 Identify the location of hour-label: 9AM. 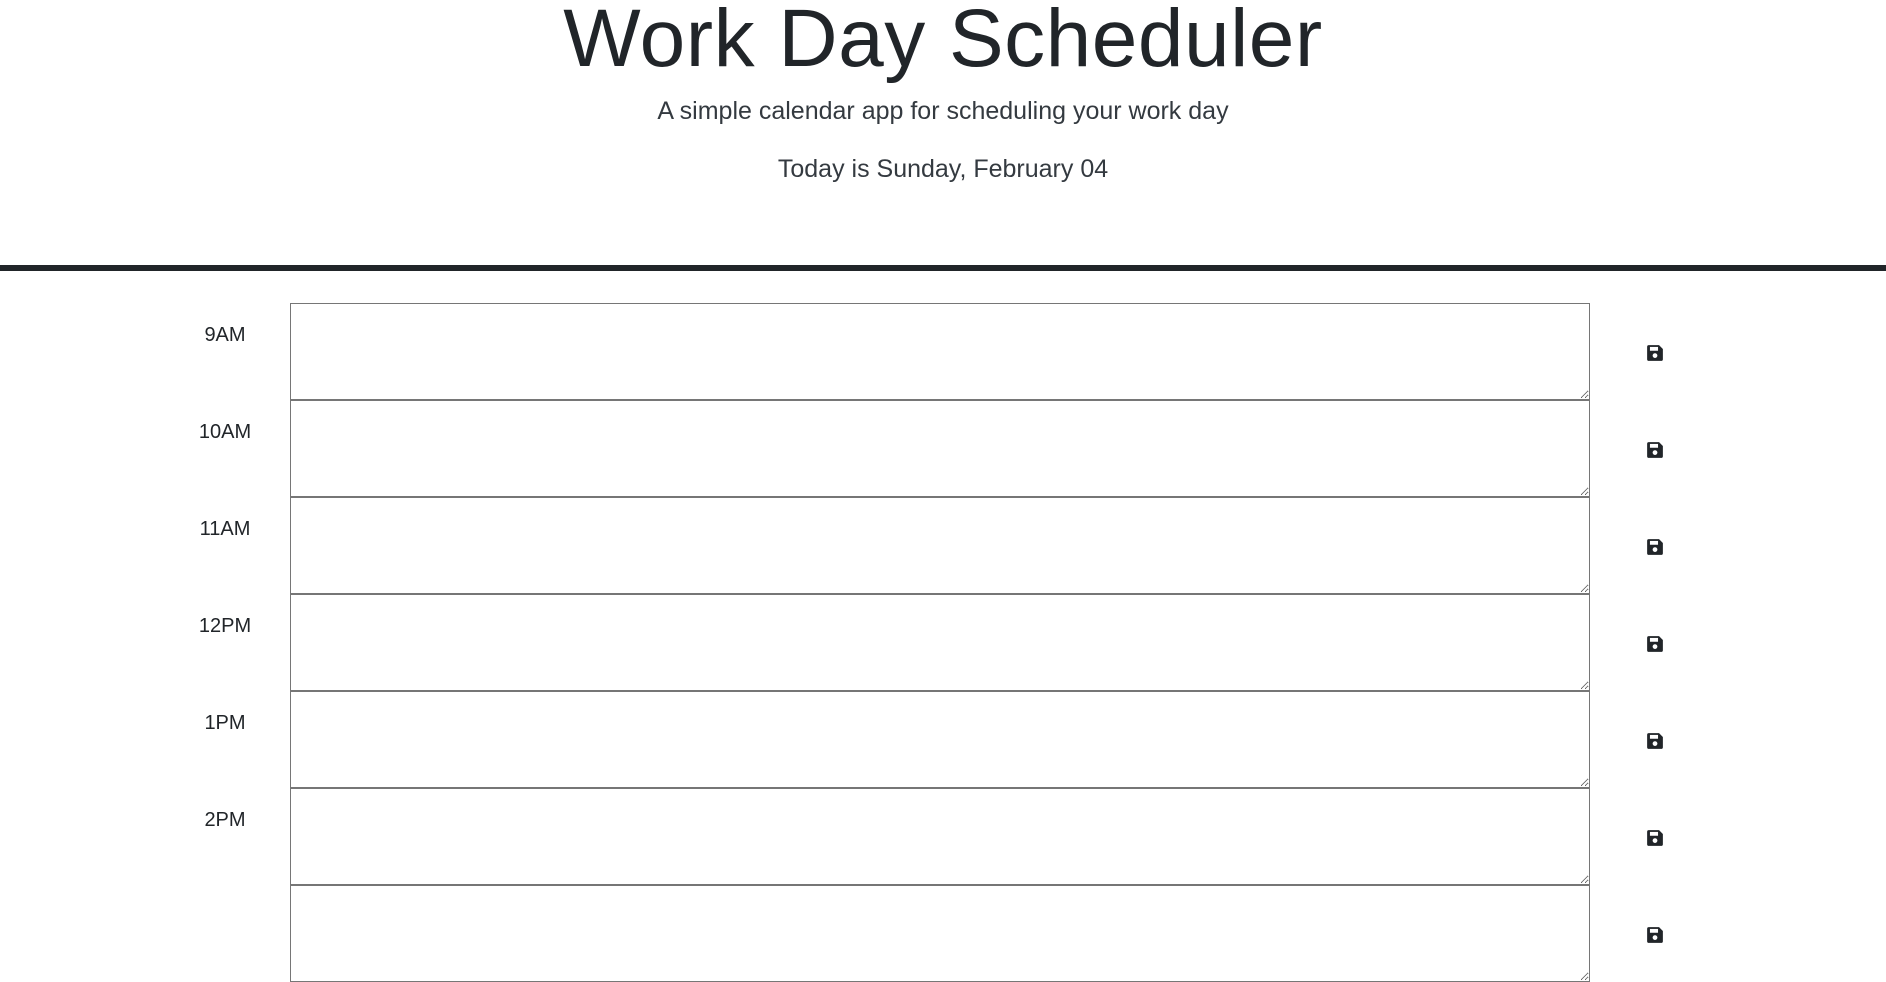
(225, 335).